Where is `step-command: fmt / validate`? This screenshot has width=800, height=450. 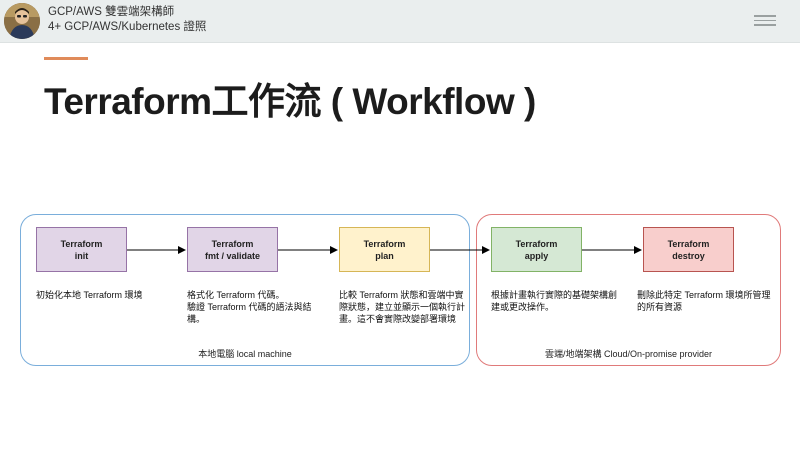 step-command: fmt / validate is located at coordinates (232, 255).